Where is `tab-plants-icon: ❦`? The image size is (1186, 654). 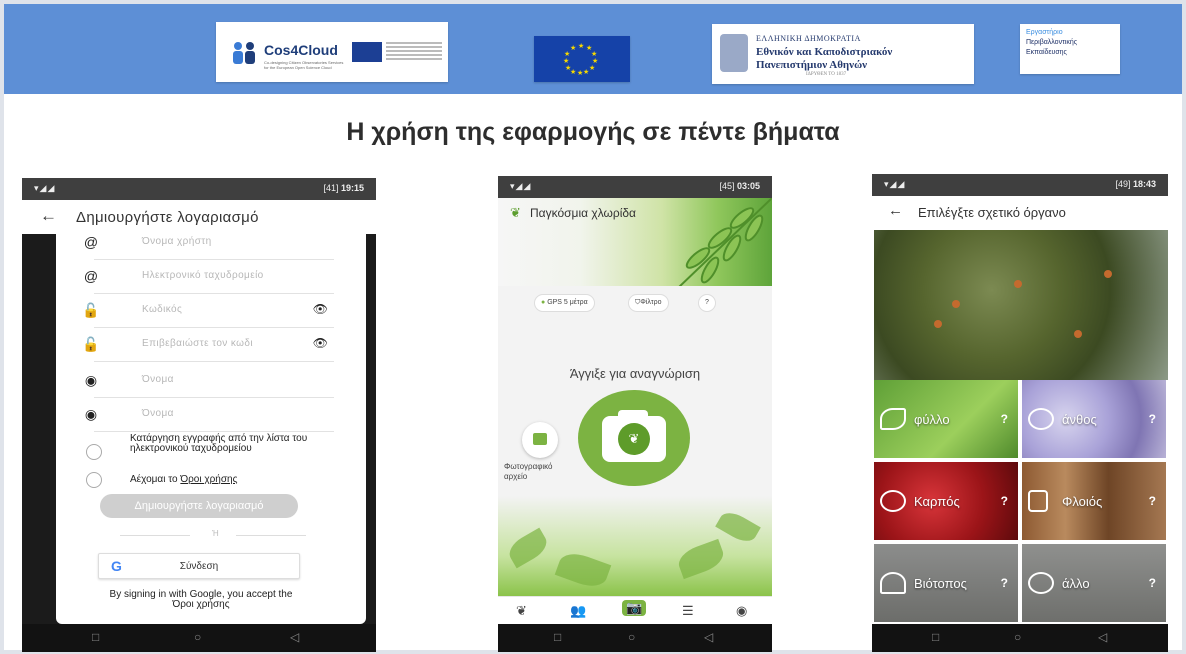
tab-plants-icon: ❦ is located at coordinates (521, 611).